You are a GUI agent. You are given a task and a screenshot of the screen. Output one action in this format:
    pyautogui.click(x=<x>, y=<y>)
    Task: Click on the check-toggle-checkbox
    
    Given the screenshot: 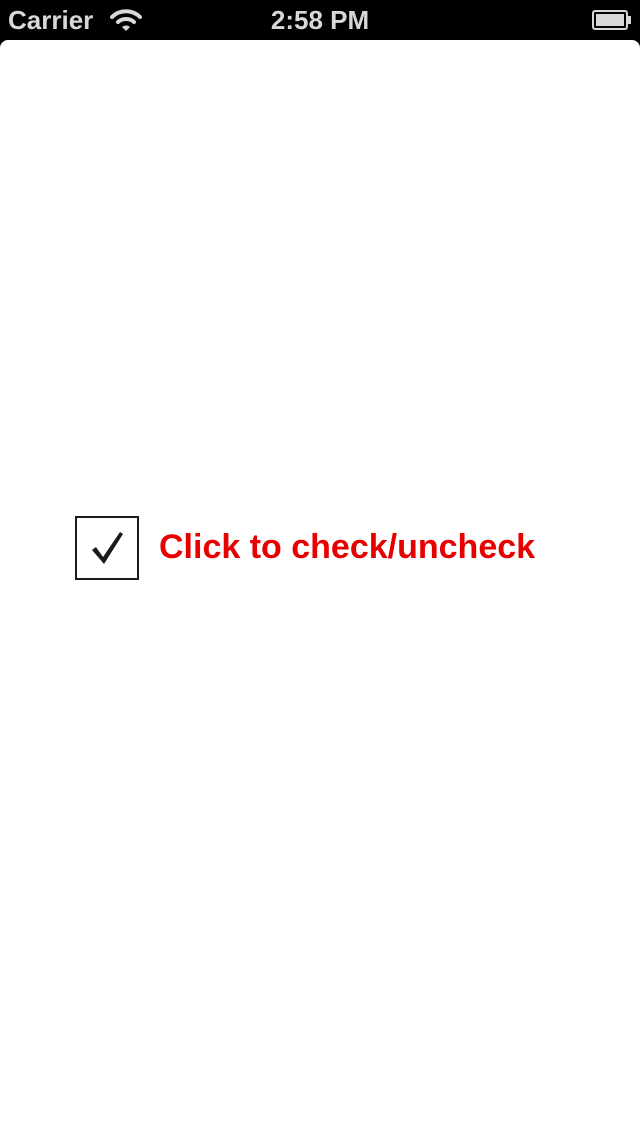 What is the action you would take?
    pyautogui.click(x=107, y=548)
    